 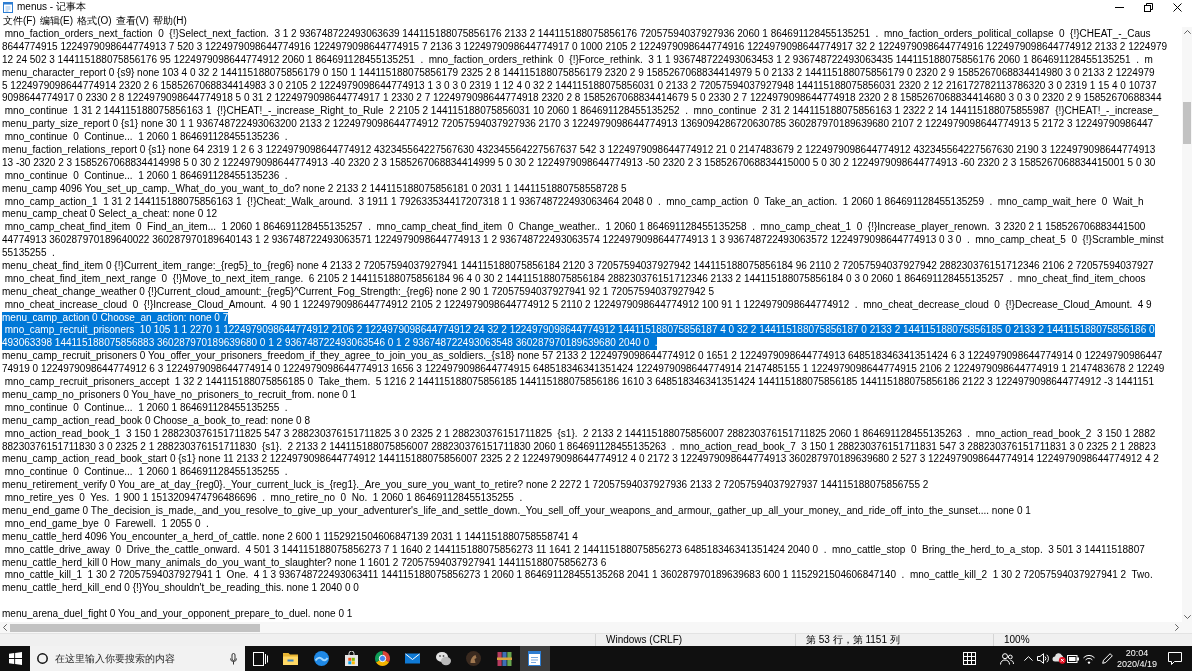 I want to click on text-line: menu_cattle_herd_kill 0 How_many_animals_do_you_want_to_slaughter? none 1 1601 2 72057594037927941 144115188075856273 6, so click(x=304, y=563).